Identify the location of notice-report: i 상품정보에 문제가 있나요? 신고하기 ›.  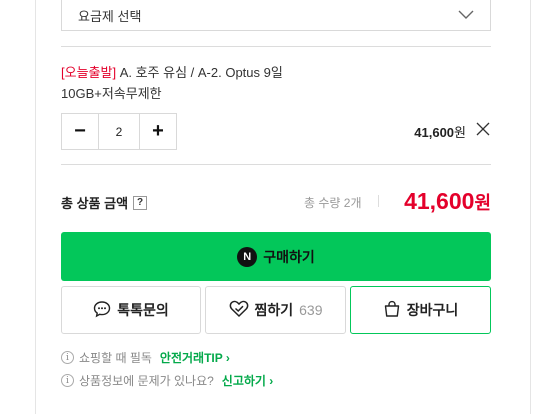
(167, 380).